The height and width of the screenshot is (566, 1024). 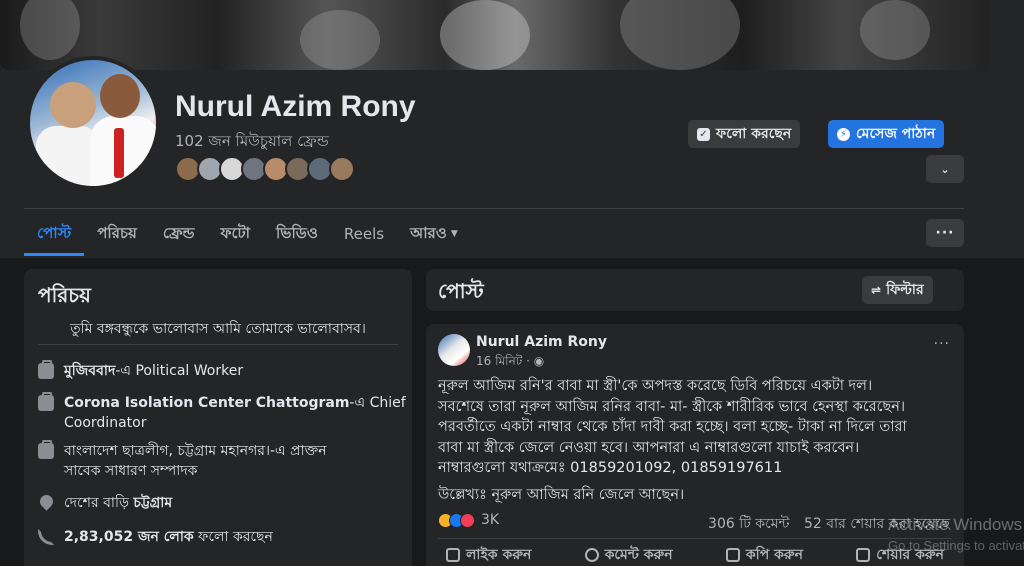 I want to click on activate-windows-watermark: Activate Windows, so click(x=955, y=524).